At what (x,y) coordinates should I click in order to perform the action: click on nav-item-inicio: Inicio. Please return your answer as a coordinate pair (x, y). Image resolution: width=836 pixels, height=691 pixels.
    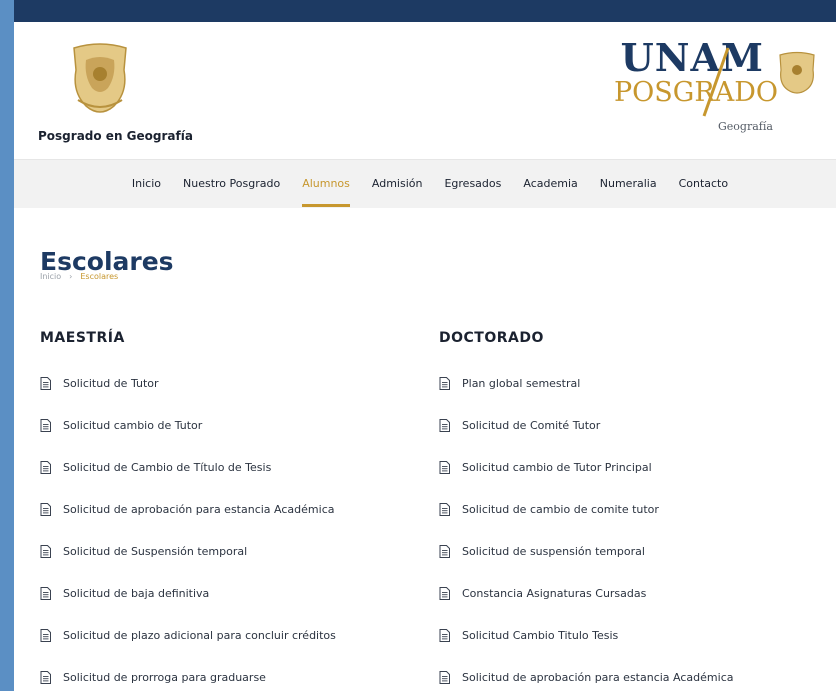
    Looking at the image, I should click on (146, 184).